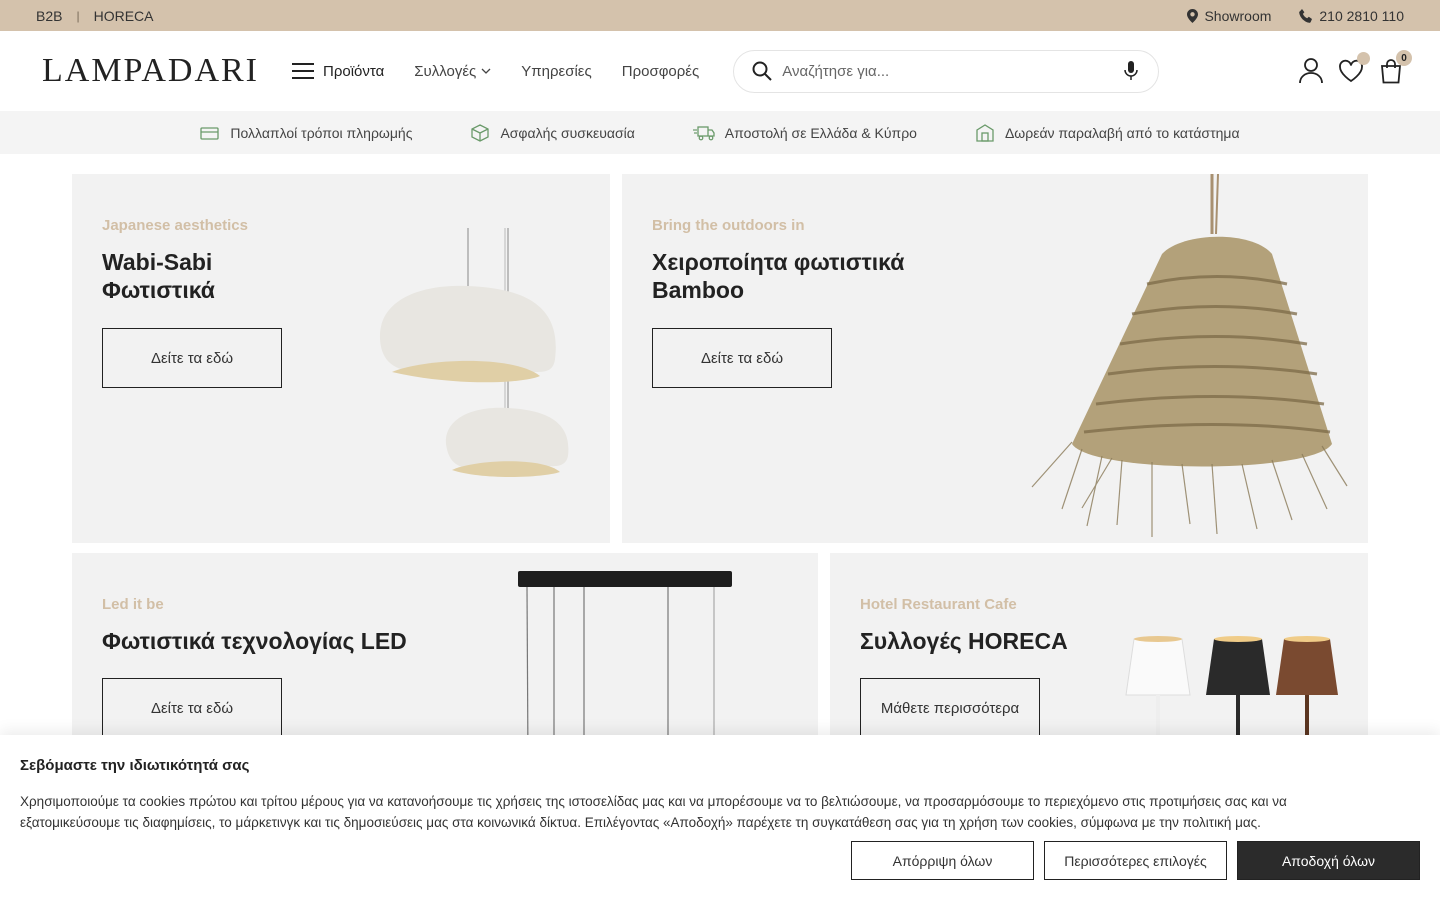  Describe the element at coordinates (495, 71) in the screenshot. I see `main-nav: Προϊόντα Συλλογές Υπηρεσίες Προσφορές` at that location.